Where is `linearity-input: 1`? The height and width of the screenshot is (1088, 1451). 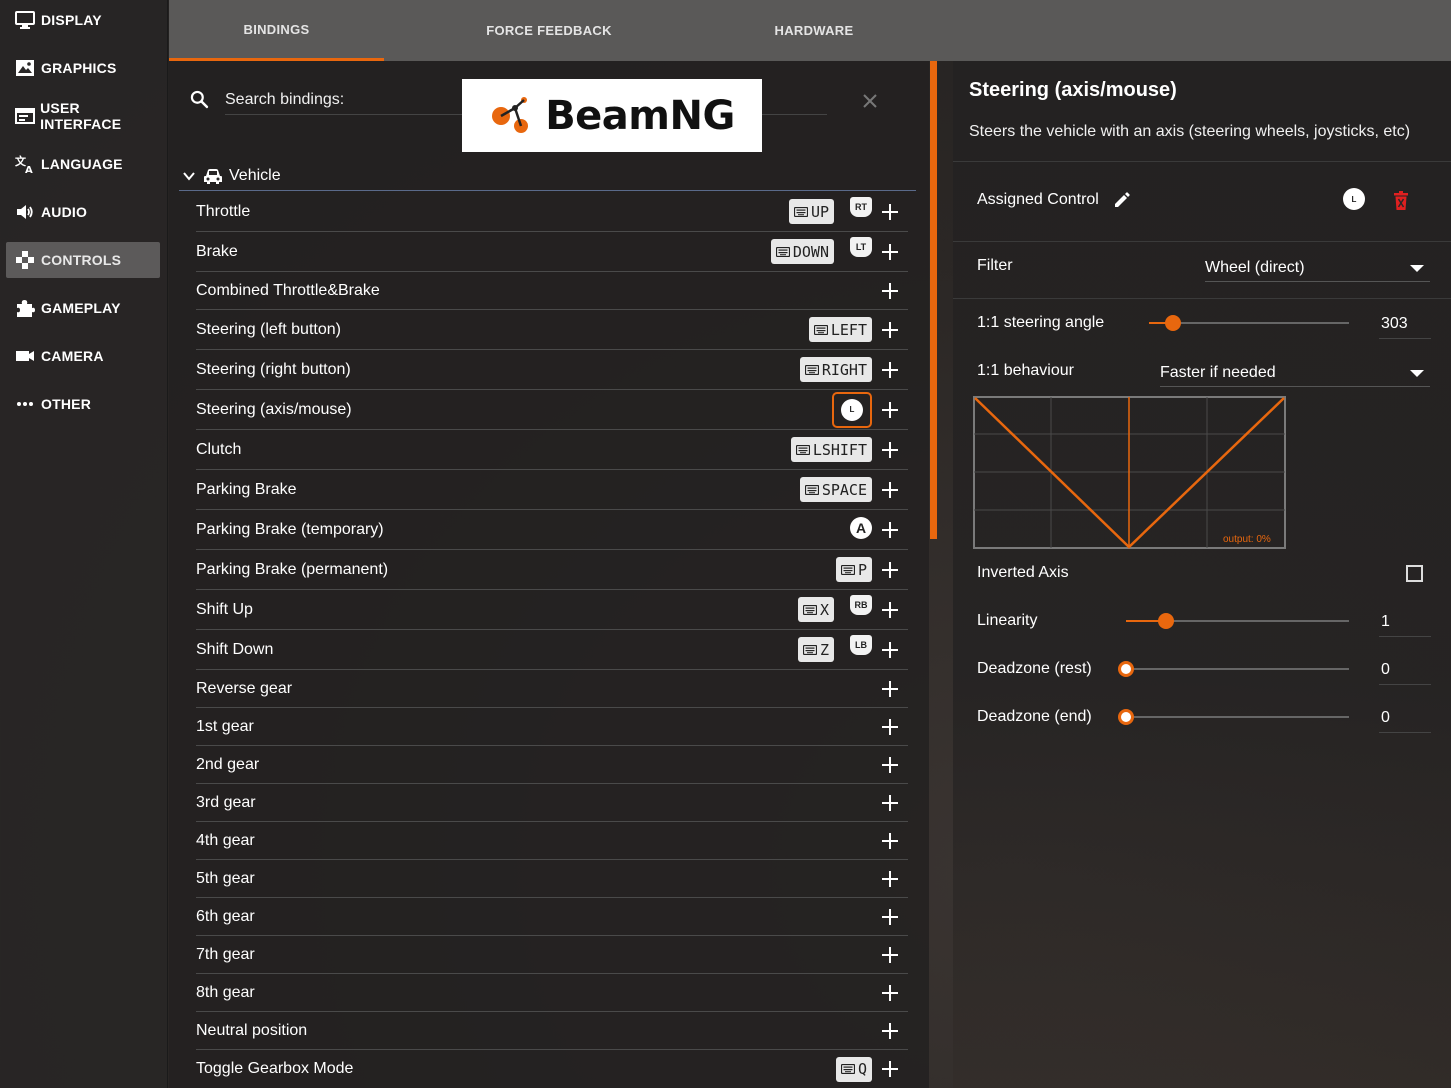
linearity-input: 1 is located at coordinates (1405, 622).